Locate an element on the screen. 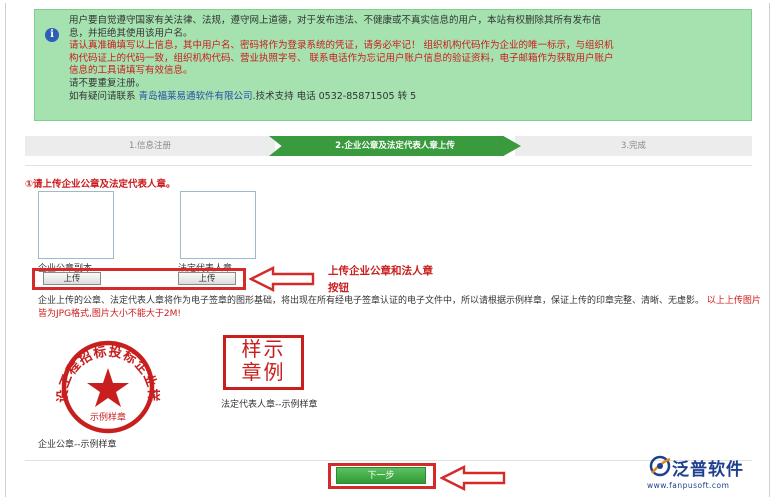  info-icon: i is located at coordinates (52, 35).